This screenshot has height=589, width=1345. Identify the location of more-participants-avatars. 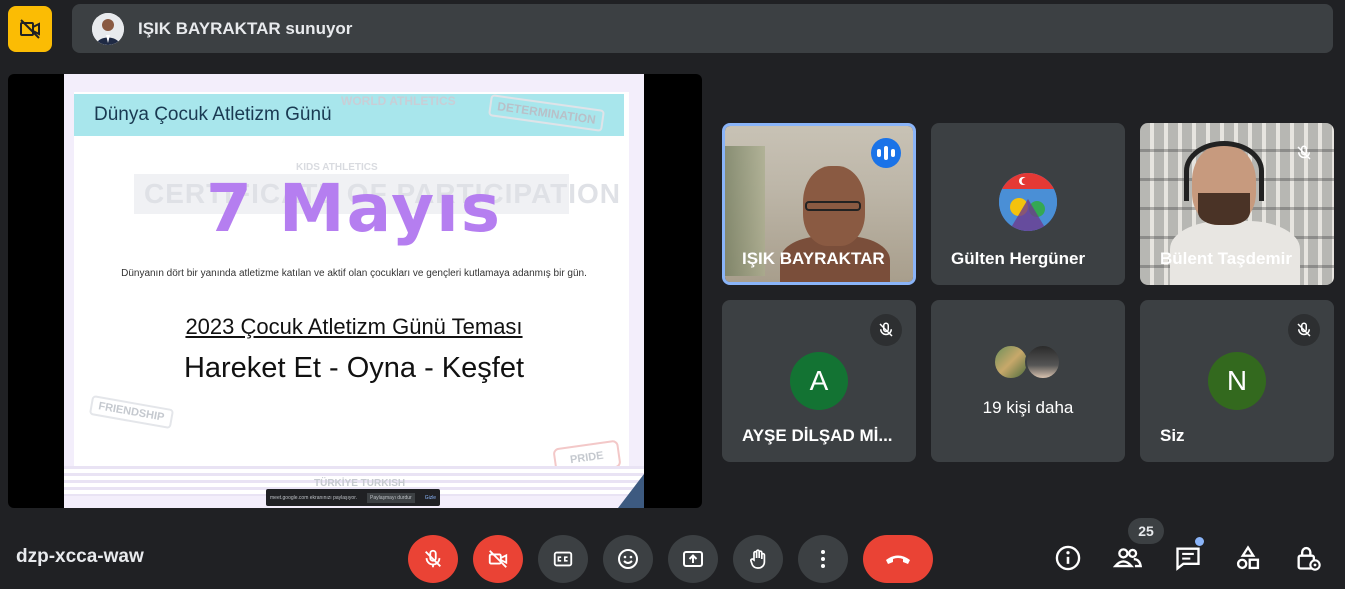
(1027, 362).